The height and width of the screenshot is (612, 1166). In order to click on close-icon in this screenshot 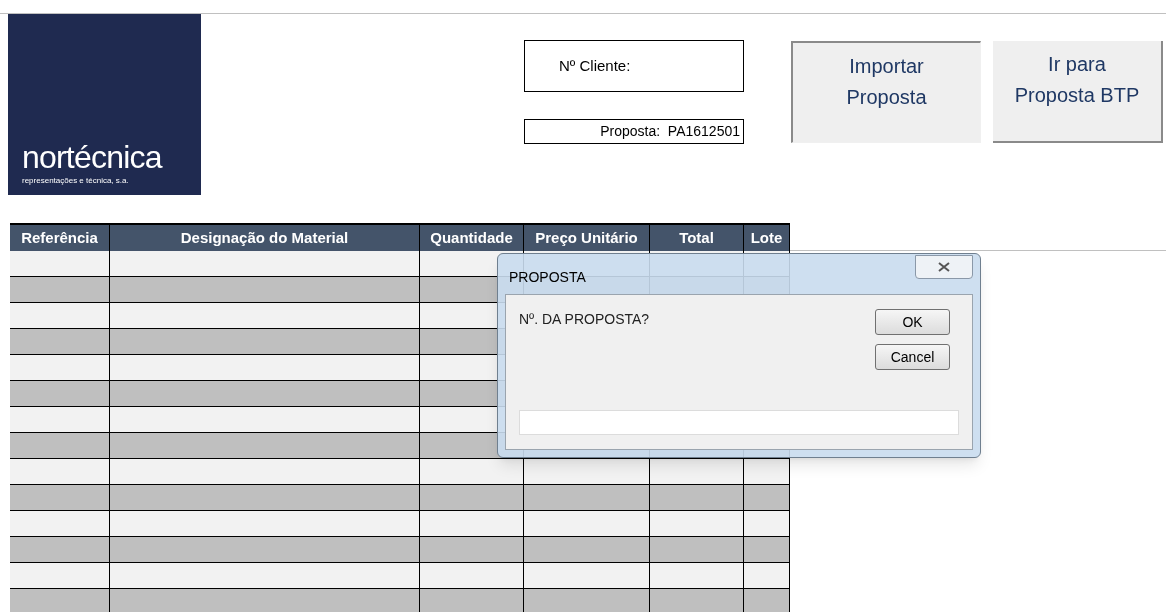, I will do `click(944, 267)`.